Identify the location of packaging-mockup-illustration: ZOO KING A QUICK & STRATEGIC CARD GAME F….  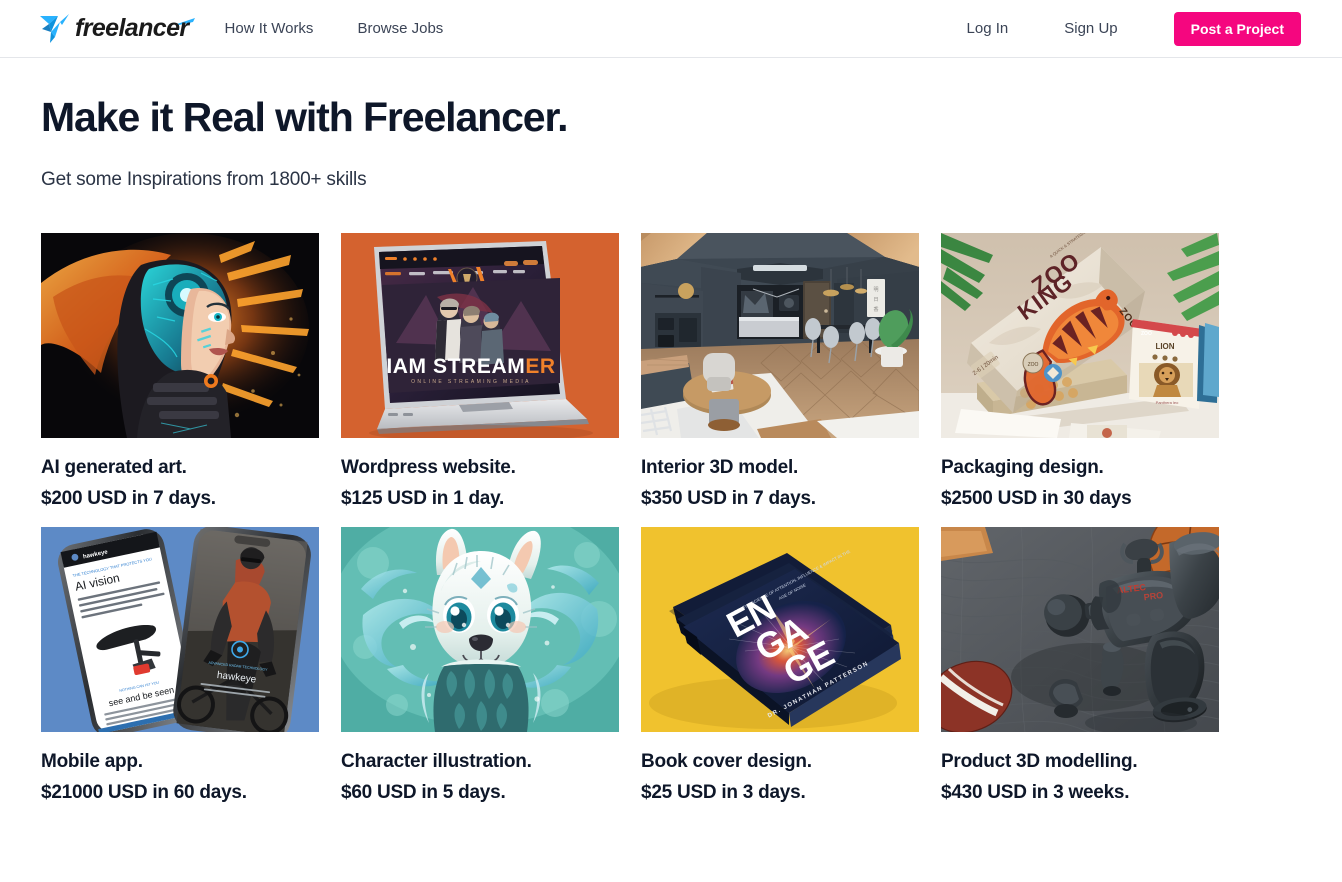
(1080, 335).